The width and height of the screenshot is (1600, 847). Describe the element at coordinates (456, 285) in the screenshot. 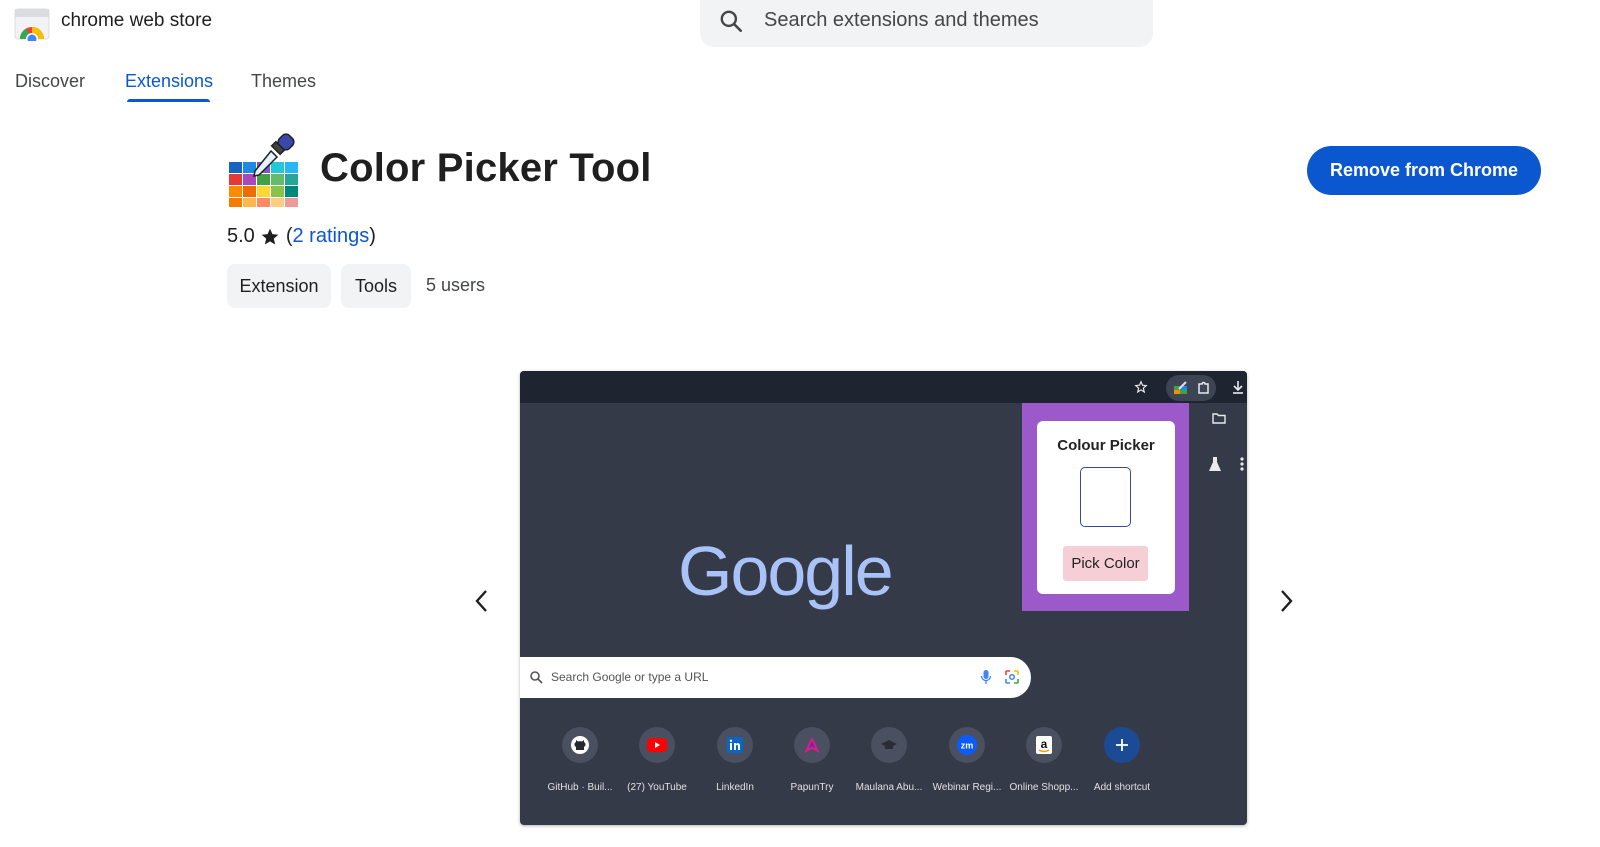

I see `users-count: 5 users` at that location.